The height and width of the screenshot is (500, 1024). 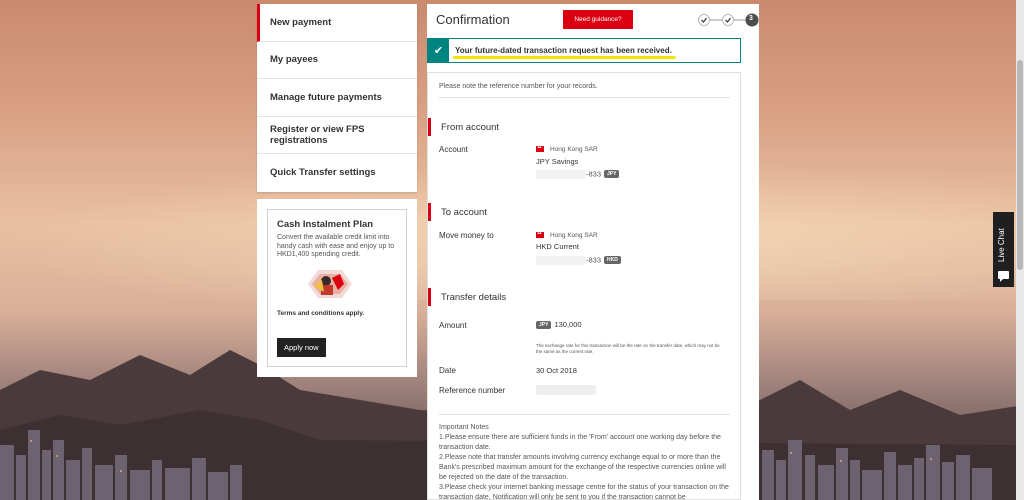 What do you see at coordinates (557, 246) in the screenshot?
I see `to-account-name: HKD Current` at bounding box center [557, 246].